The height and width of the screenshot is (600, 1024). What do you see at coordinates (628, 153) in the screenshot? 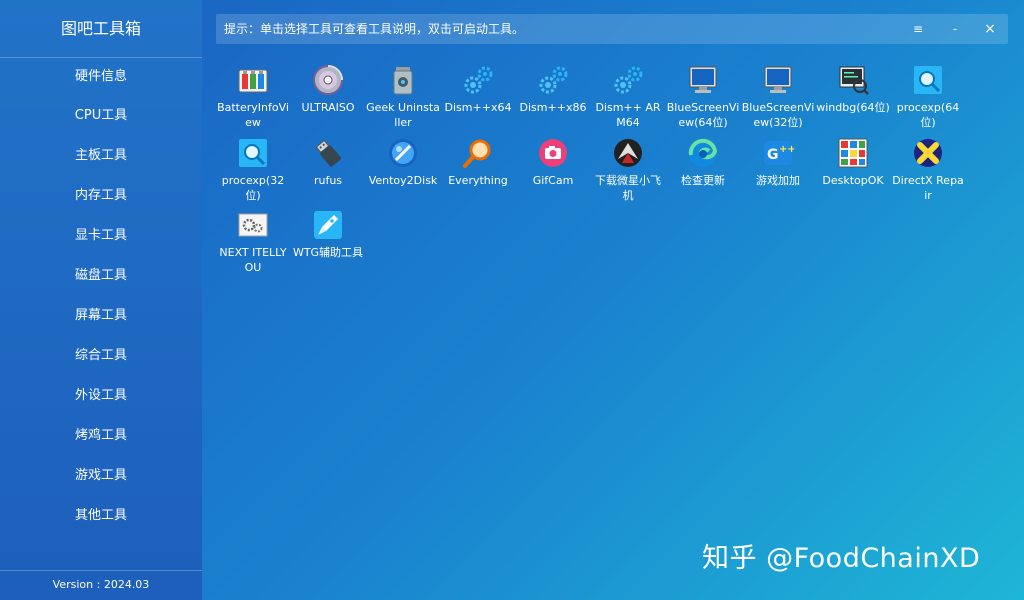
I see `afterburner-icon` at bounding box center [628, 153].